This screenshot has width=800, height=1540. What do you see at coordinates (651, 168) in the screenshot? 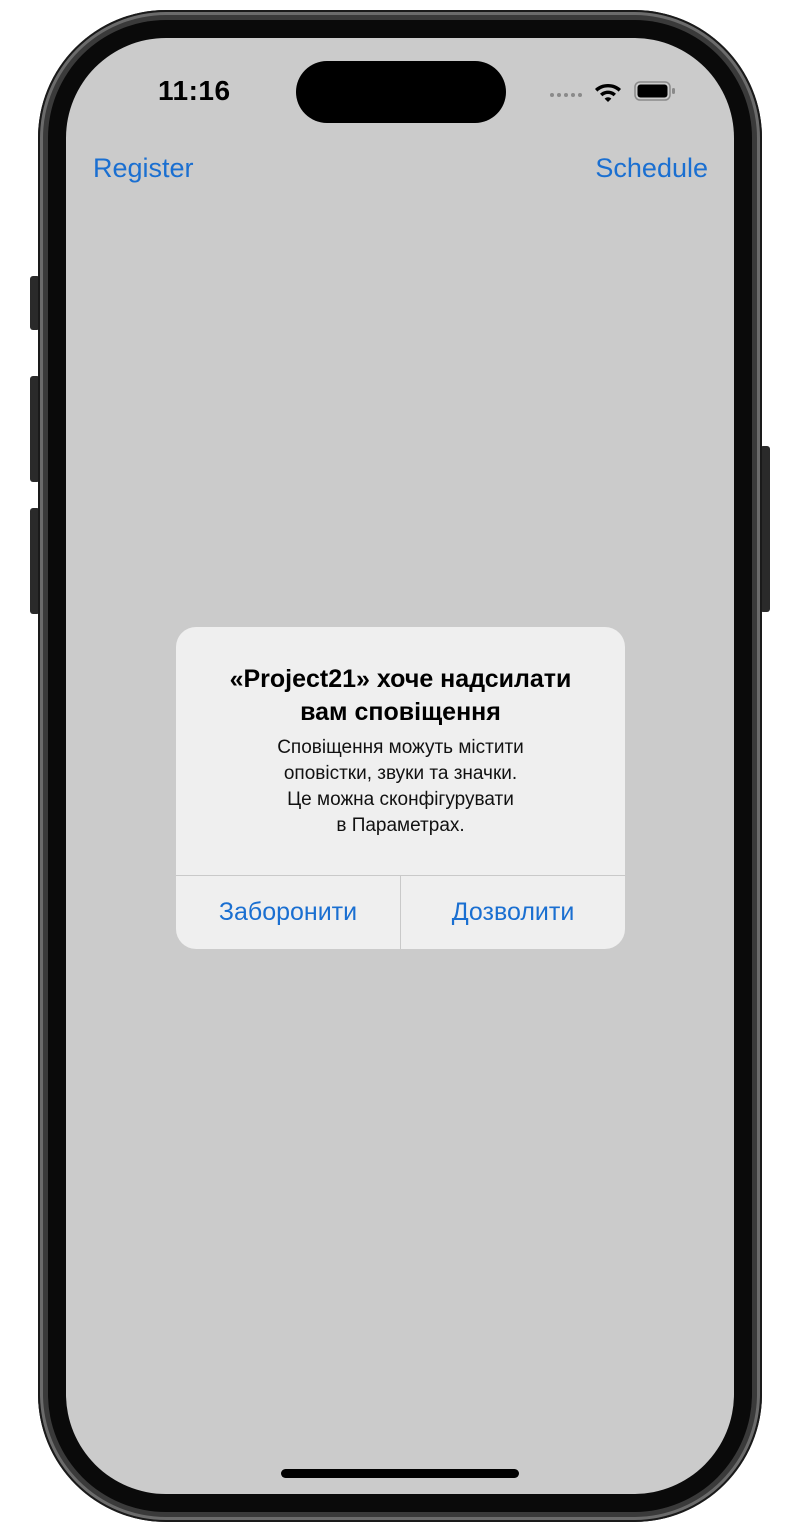
I see `schedule-button: Schedule` at bounding box center [651, 168].